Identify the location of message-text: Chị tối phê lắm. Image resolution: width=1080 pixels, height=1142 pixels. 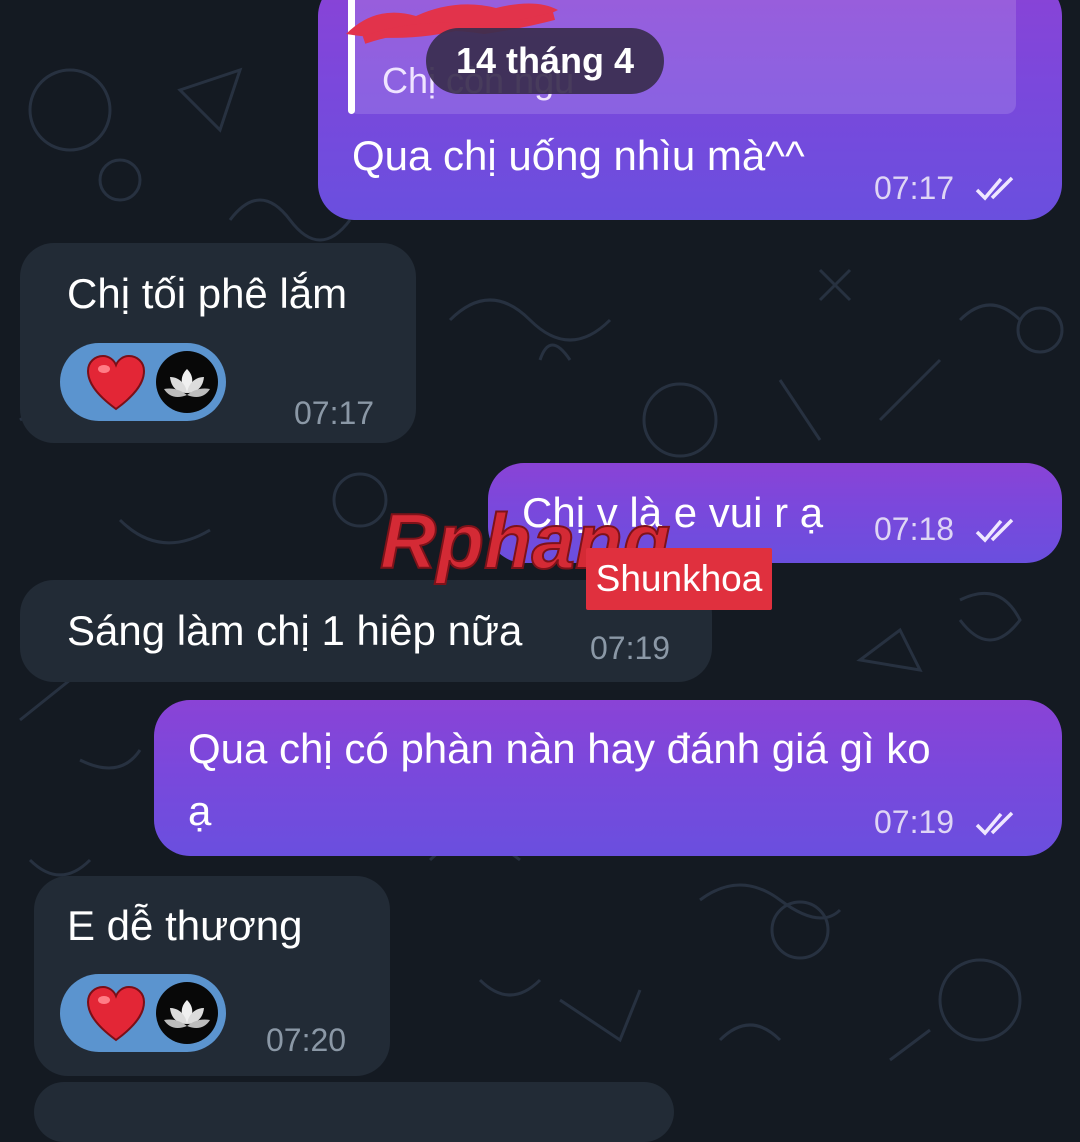
(207, 293).